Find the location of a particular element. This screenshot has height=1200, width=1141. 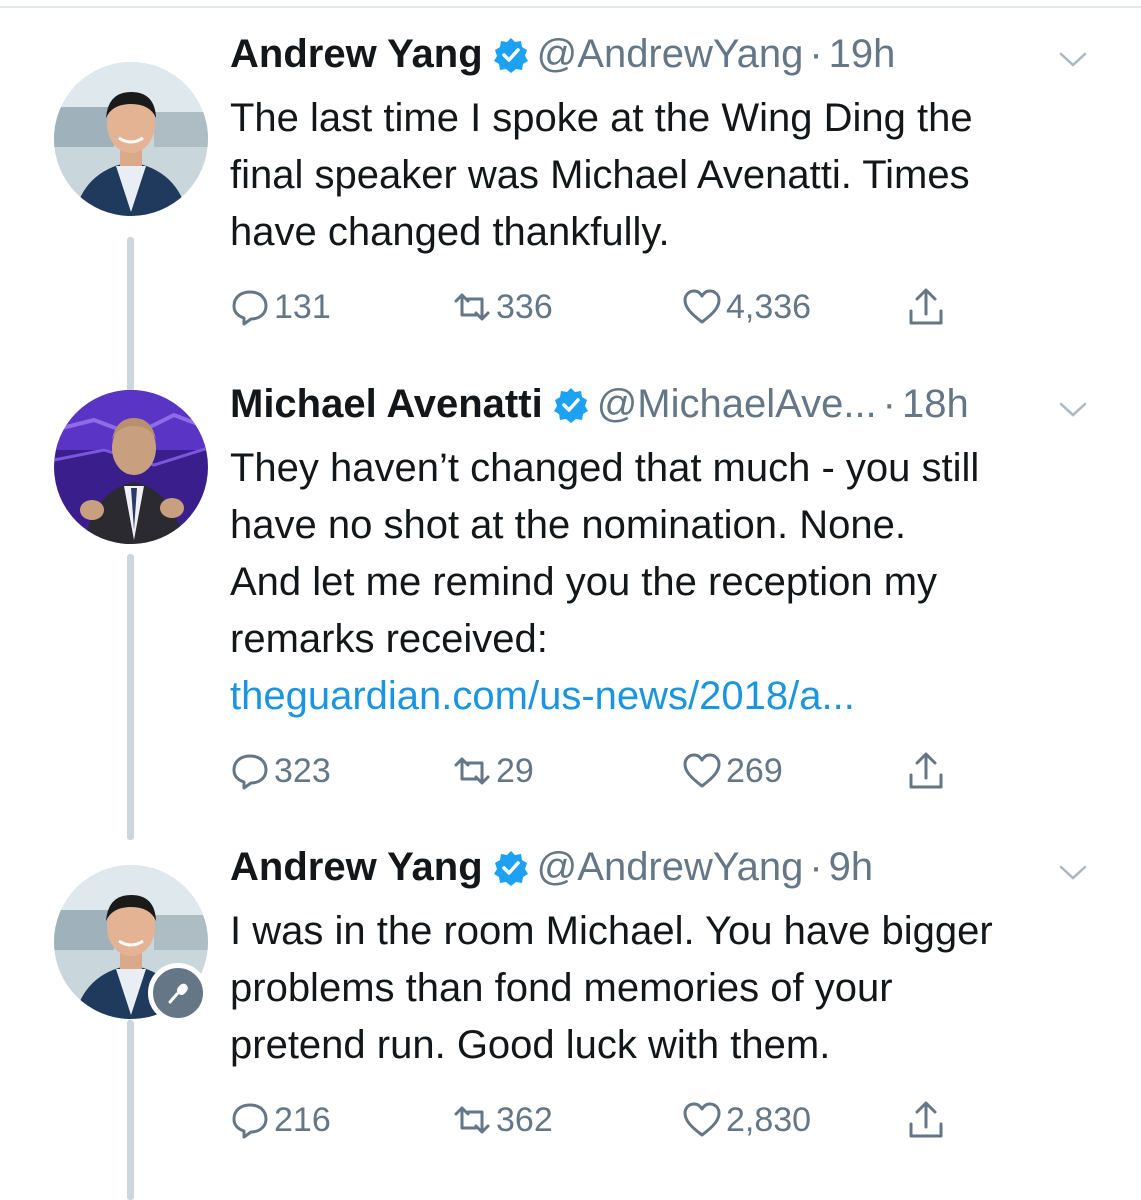

retweet-count: 336 is located at coordinates (524, 306).